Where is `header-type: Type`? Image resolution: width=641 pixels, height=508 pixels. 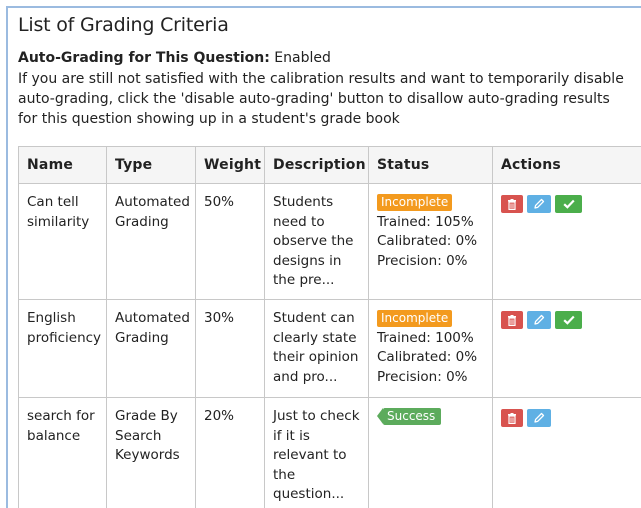
header-type: Type is located at coordinates (151, 165).